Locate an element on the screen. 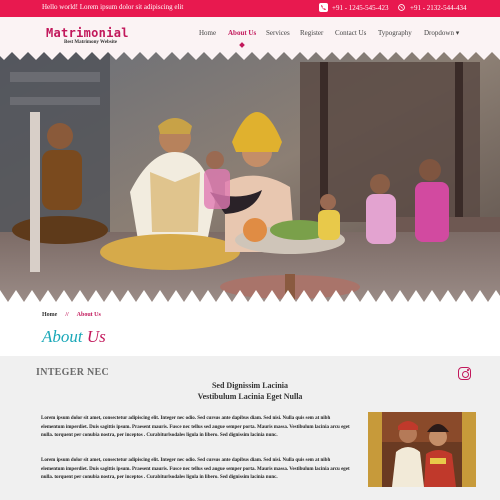 Image resolution: width=500 pixels, height=500 pixels. whatsapp-icon is located at coordinates (401, 7).